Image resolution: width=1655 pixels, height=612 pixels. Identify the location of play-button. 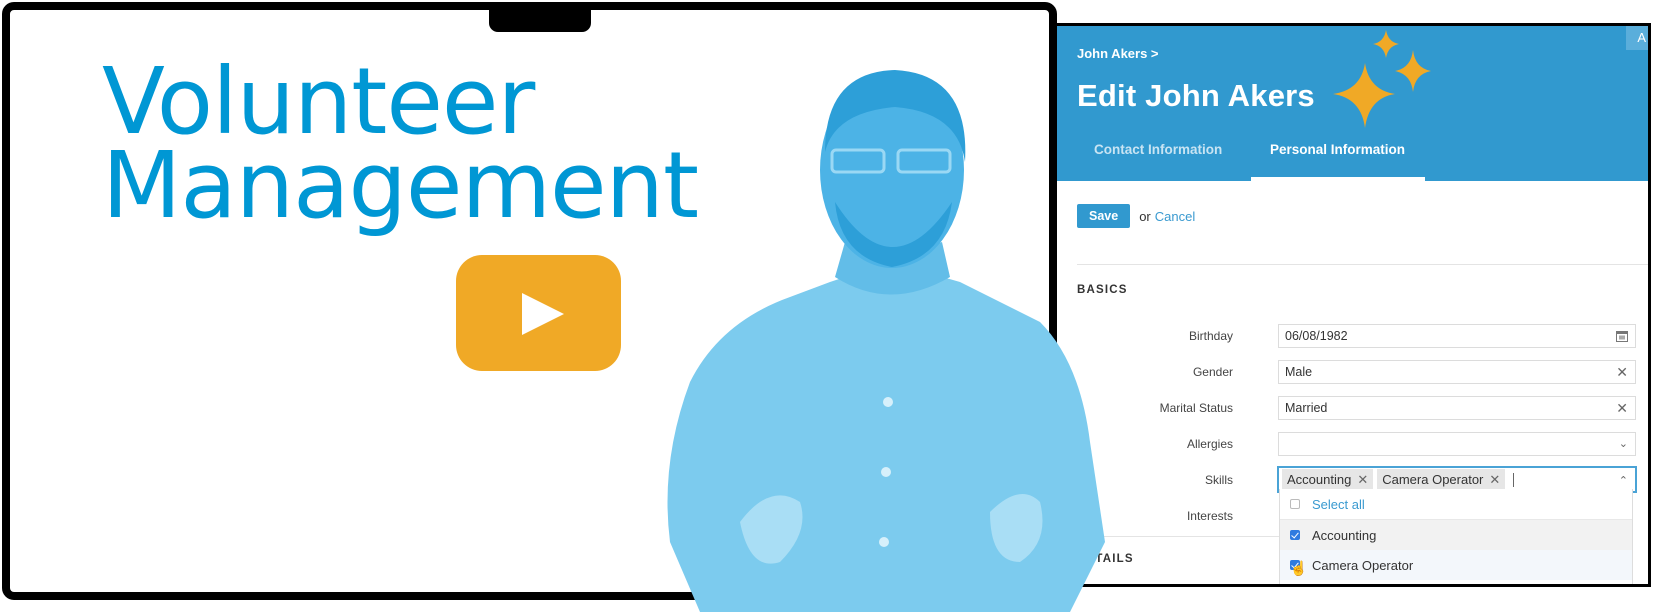
(538, 313).